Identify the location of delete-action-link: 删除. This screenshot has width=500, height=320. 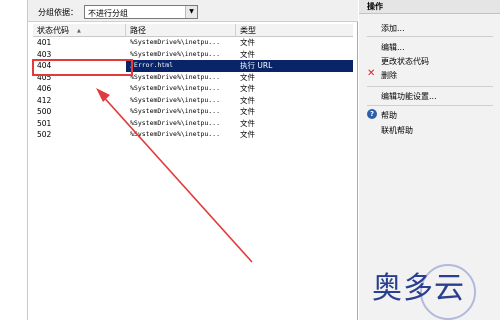
(389, 75).